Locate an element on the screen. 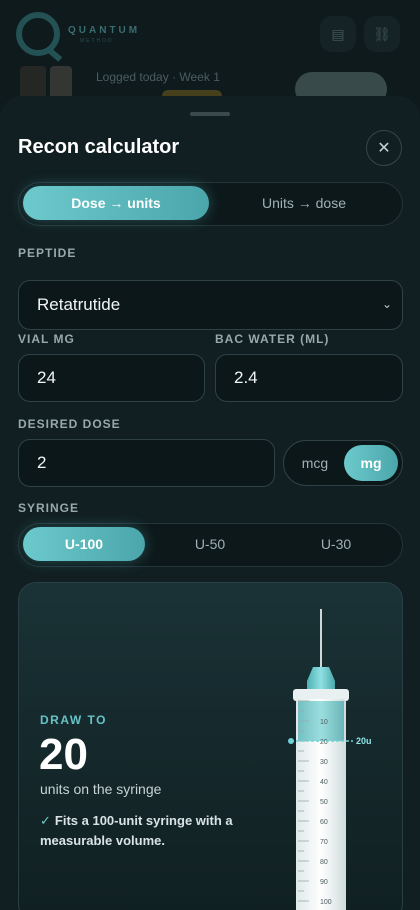 Image resolution: width=420 pixels, height=910 pixels. syringe-tick-label: 50 is located at coordinates (324, 802).